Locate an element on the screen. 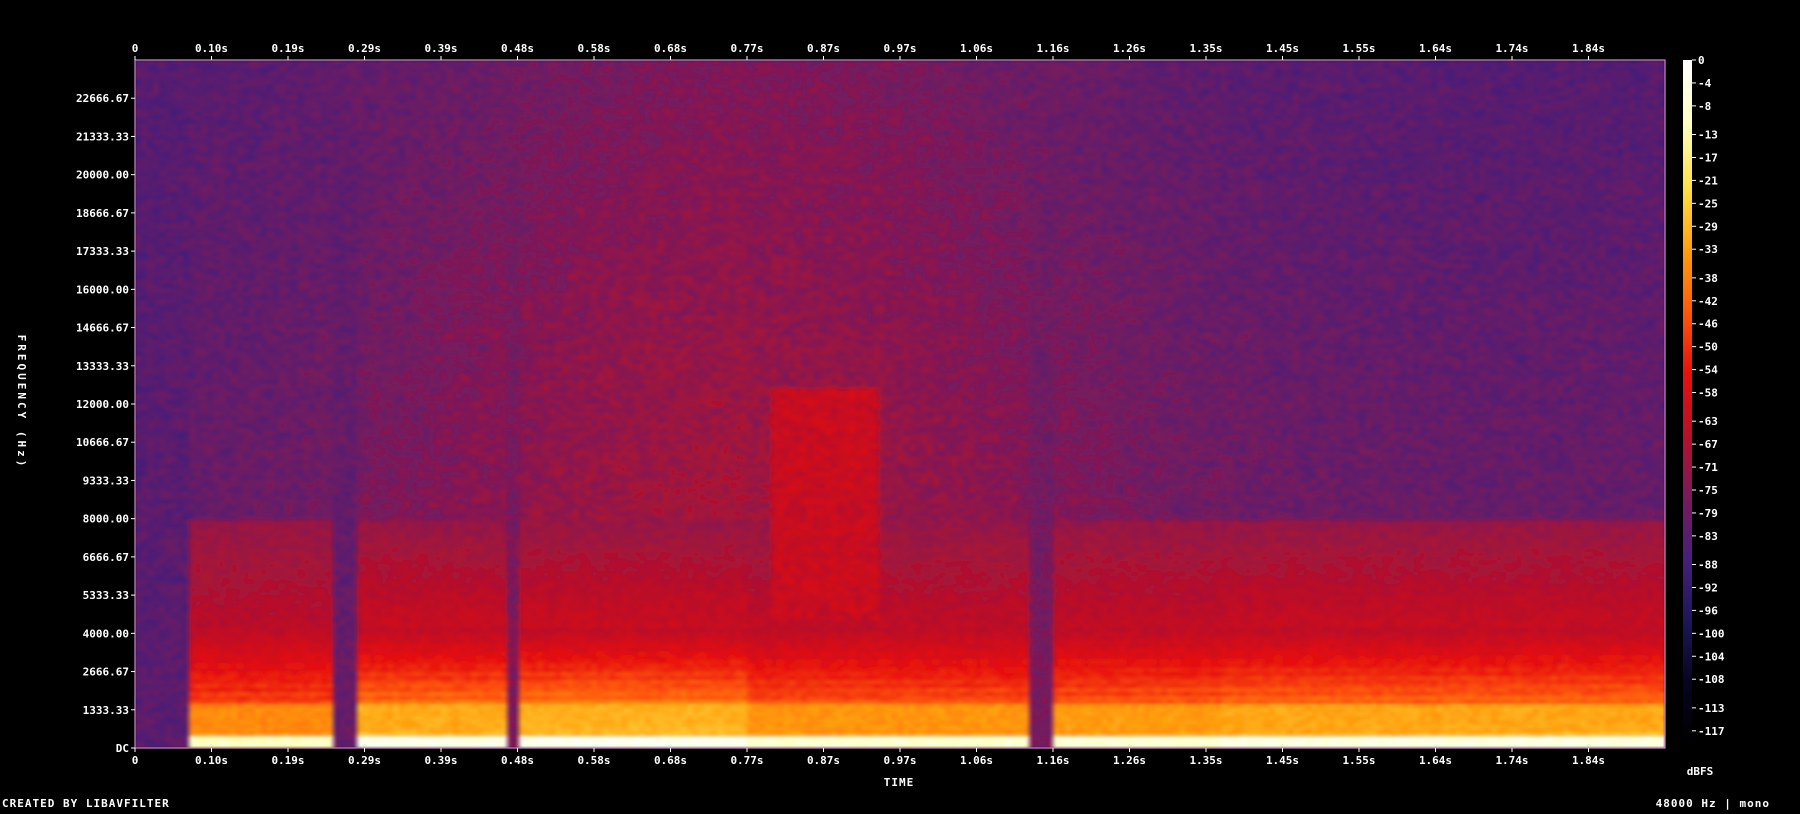  colorbar-tick-label: -46 is located at coordinates (1708, 324).